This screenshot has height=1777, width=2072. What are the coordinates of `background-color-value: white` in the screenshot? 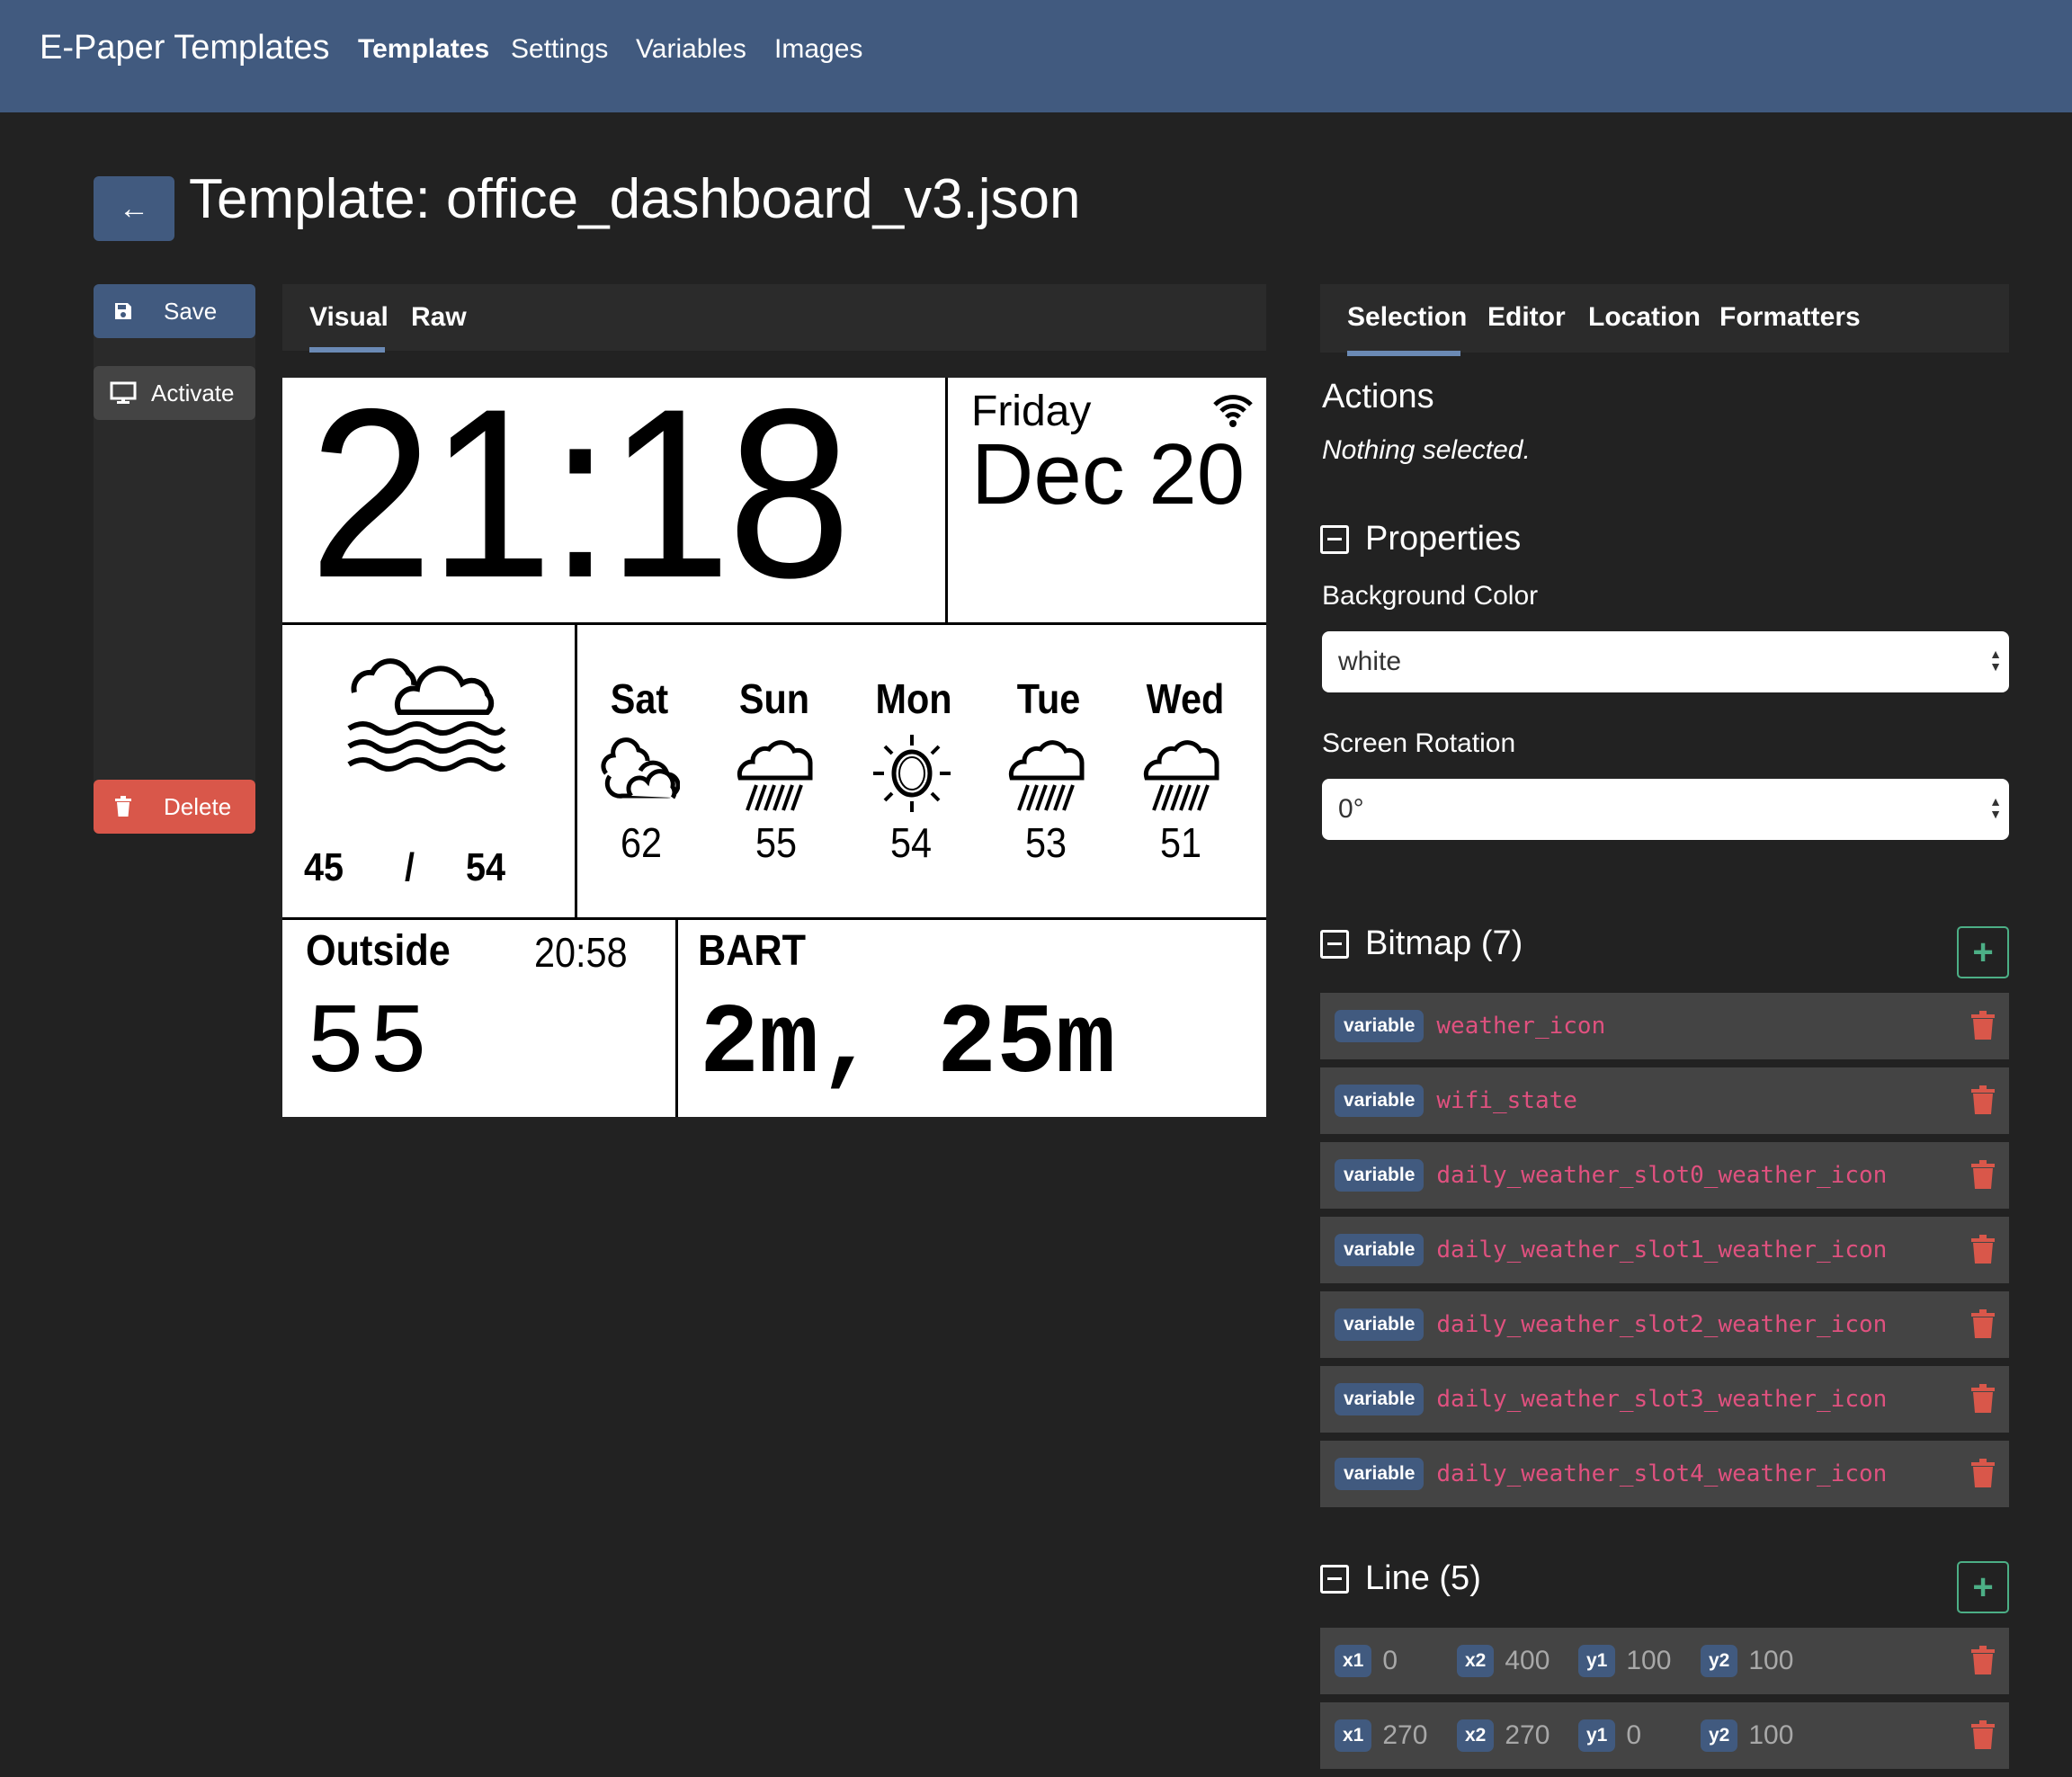 It's located at (1370, 661).